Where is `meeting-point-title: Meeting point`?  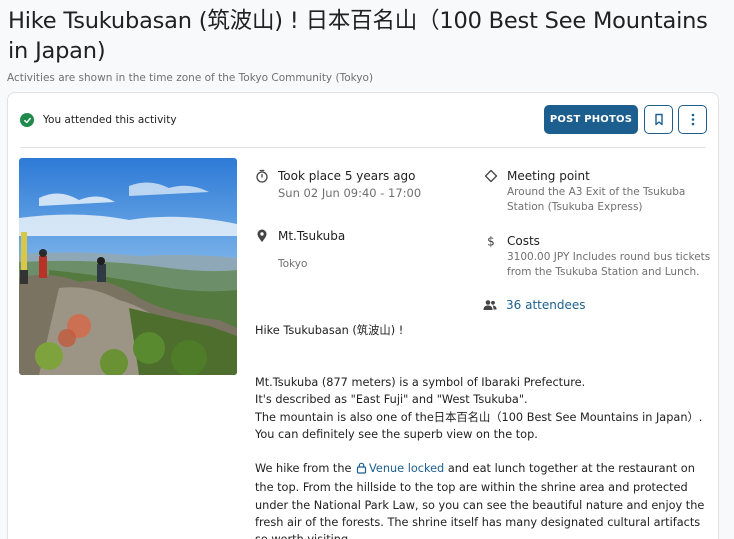 meeting-point-title: Meeting point is located at coordinates (548, 176).